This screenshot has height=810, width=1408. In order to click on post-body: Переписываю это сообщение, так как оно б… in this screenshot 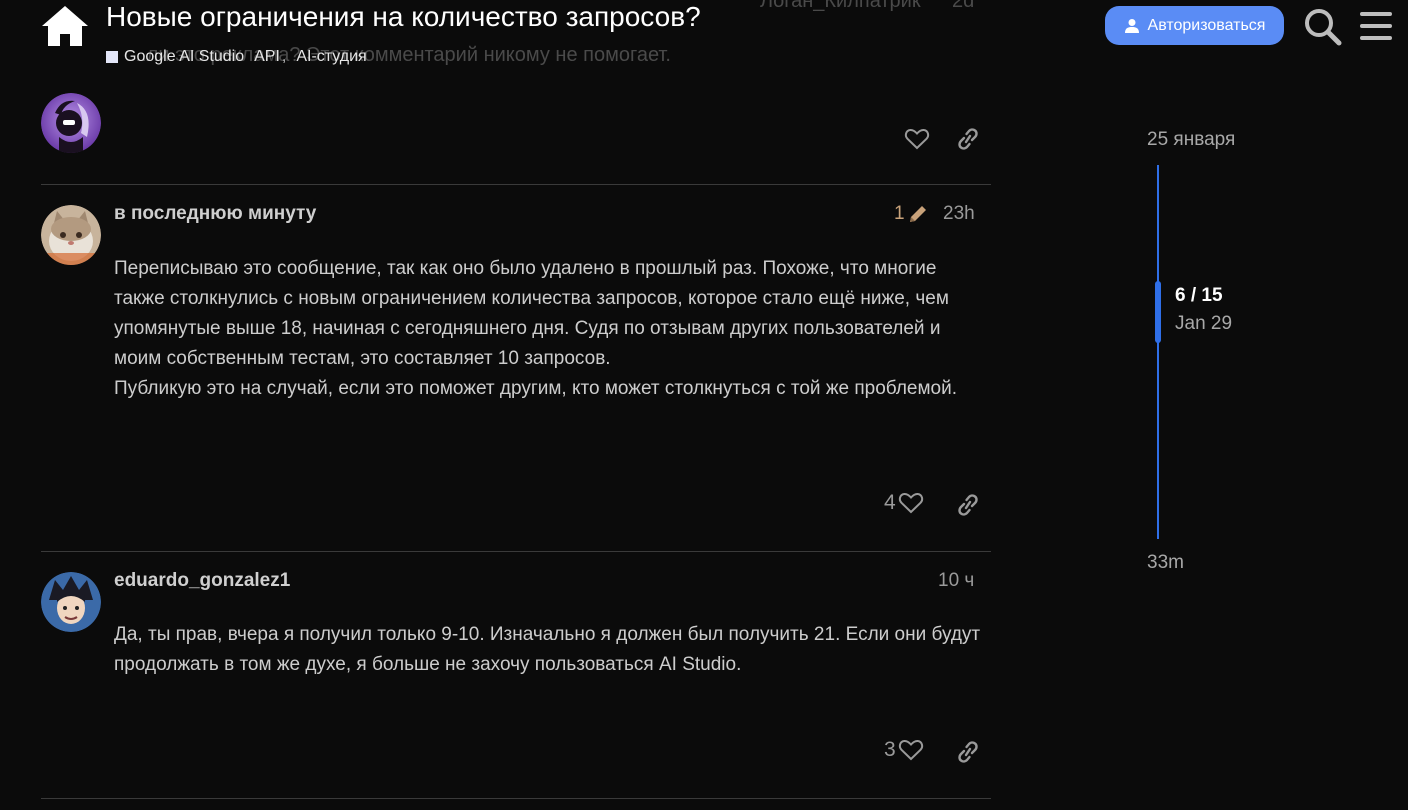, I will do `click(549, 329)`.